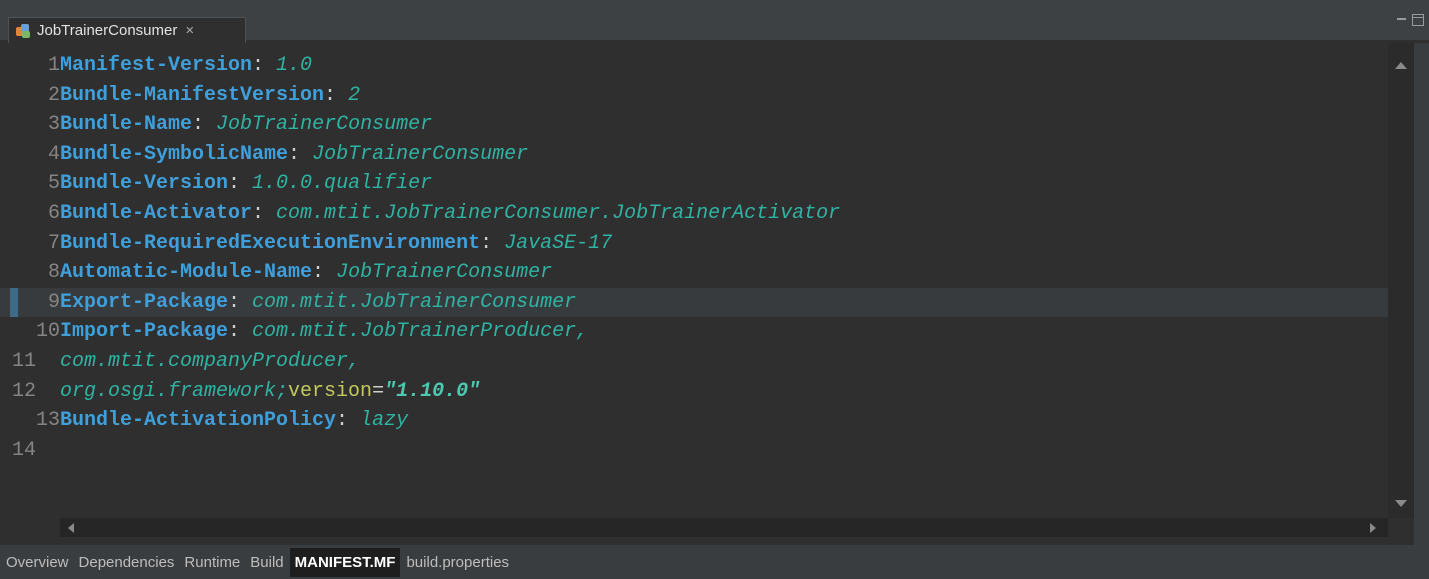 Image resolution: width=1429 pixels, height=579 pixels. What do you see at coordinates (1402, 20) in the screenshot?
I see `minimize-icon` at bounding box center [1402, 20].